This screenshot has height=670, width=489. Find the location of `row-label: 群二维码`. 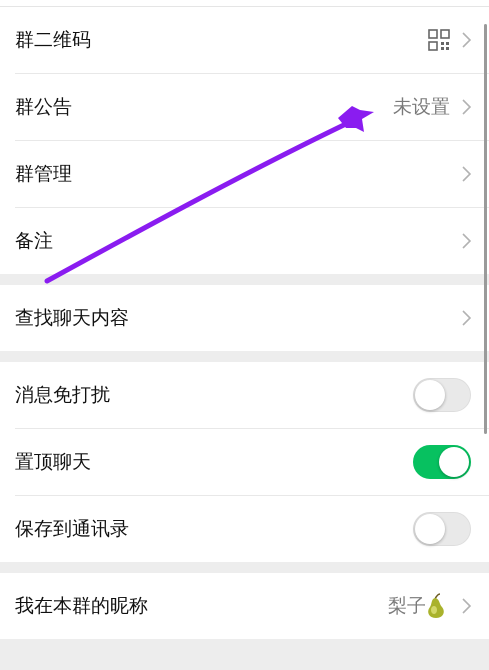

row-label: 群二维码 is located at coordinates (53, 40).